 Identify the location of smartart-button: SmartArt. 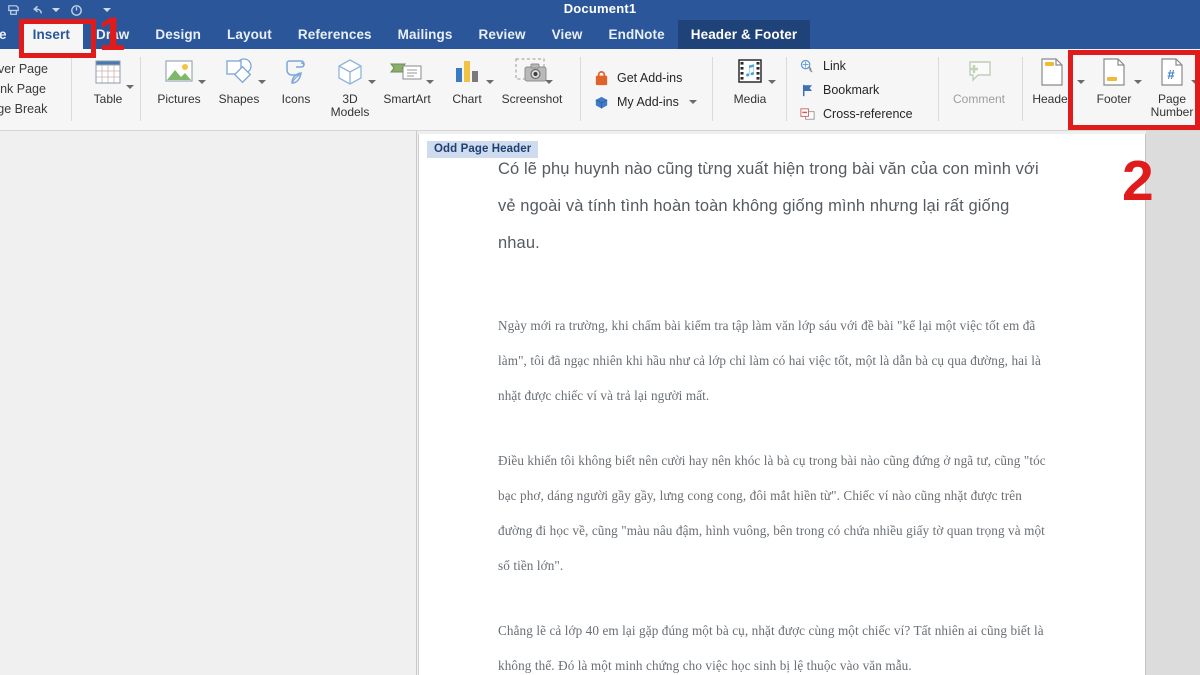
(407, 90).